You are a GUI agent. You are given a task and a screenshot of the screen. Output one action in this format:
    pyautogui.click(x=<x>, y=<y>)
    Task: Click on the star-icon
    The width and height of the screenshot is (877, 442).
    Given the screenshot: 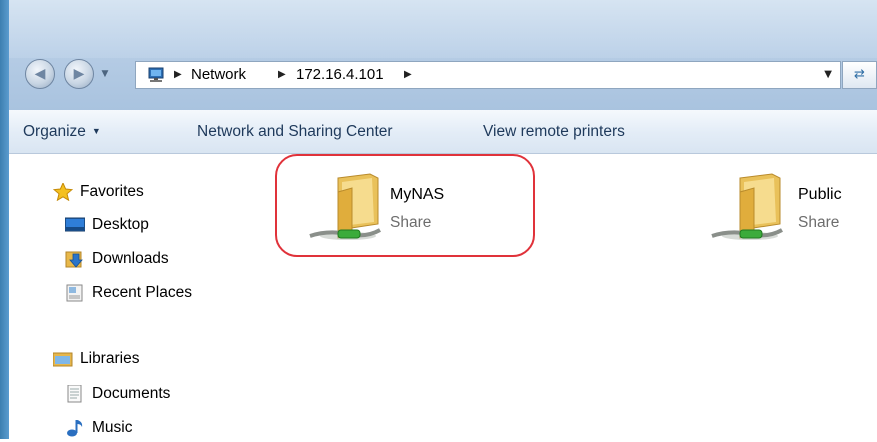 What is the action you would take?
    pyautogui.click(x=63, y=191)
    